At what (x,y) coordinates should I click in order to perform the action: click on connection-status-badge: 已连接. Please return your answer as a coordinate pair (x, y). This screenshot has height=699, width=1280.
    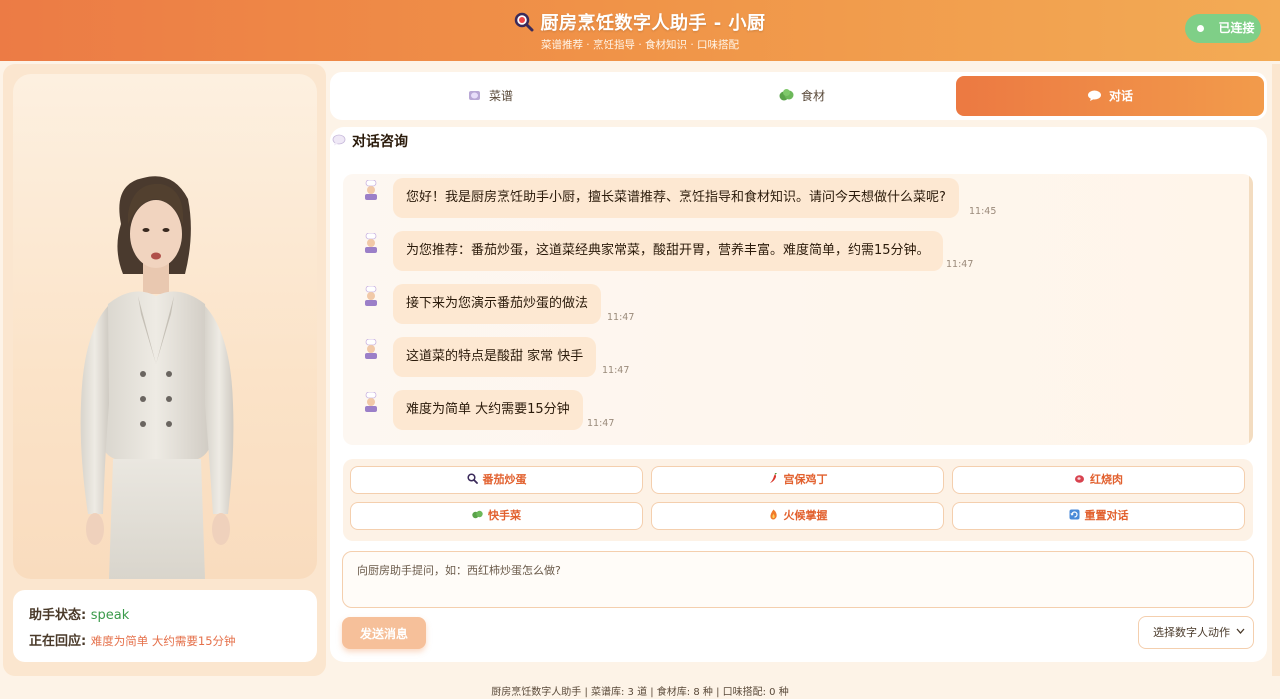
    Looking at the image, I should click on (1223, 28).